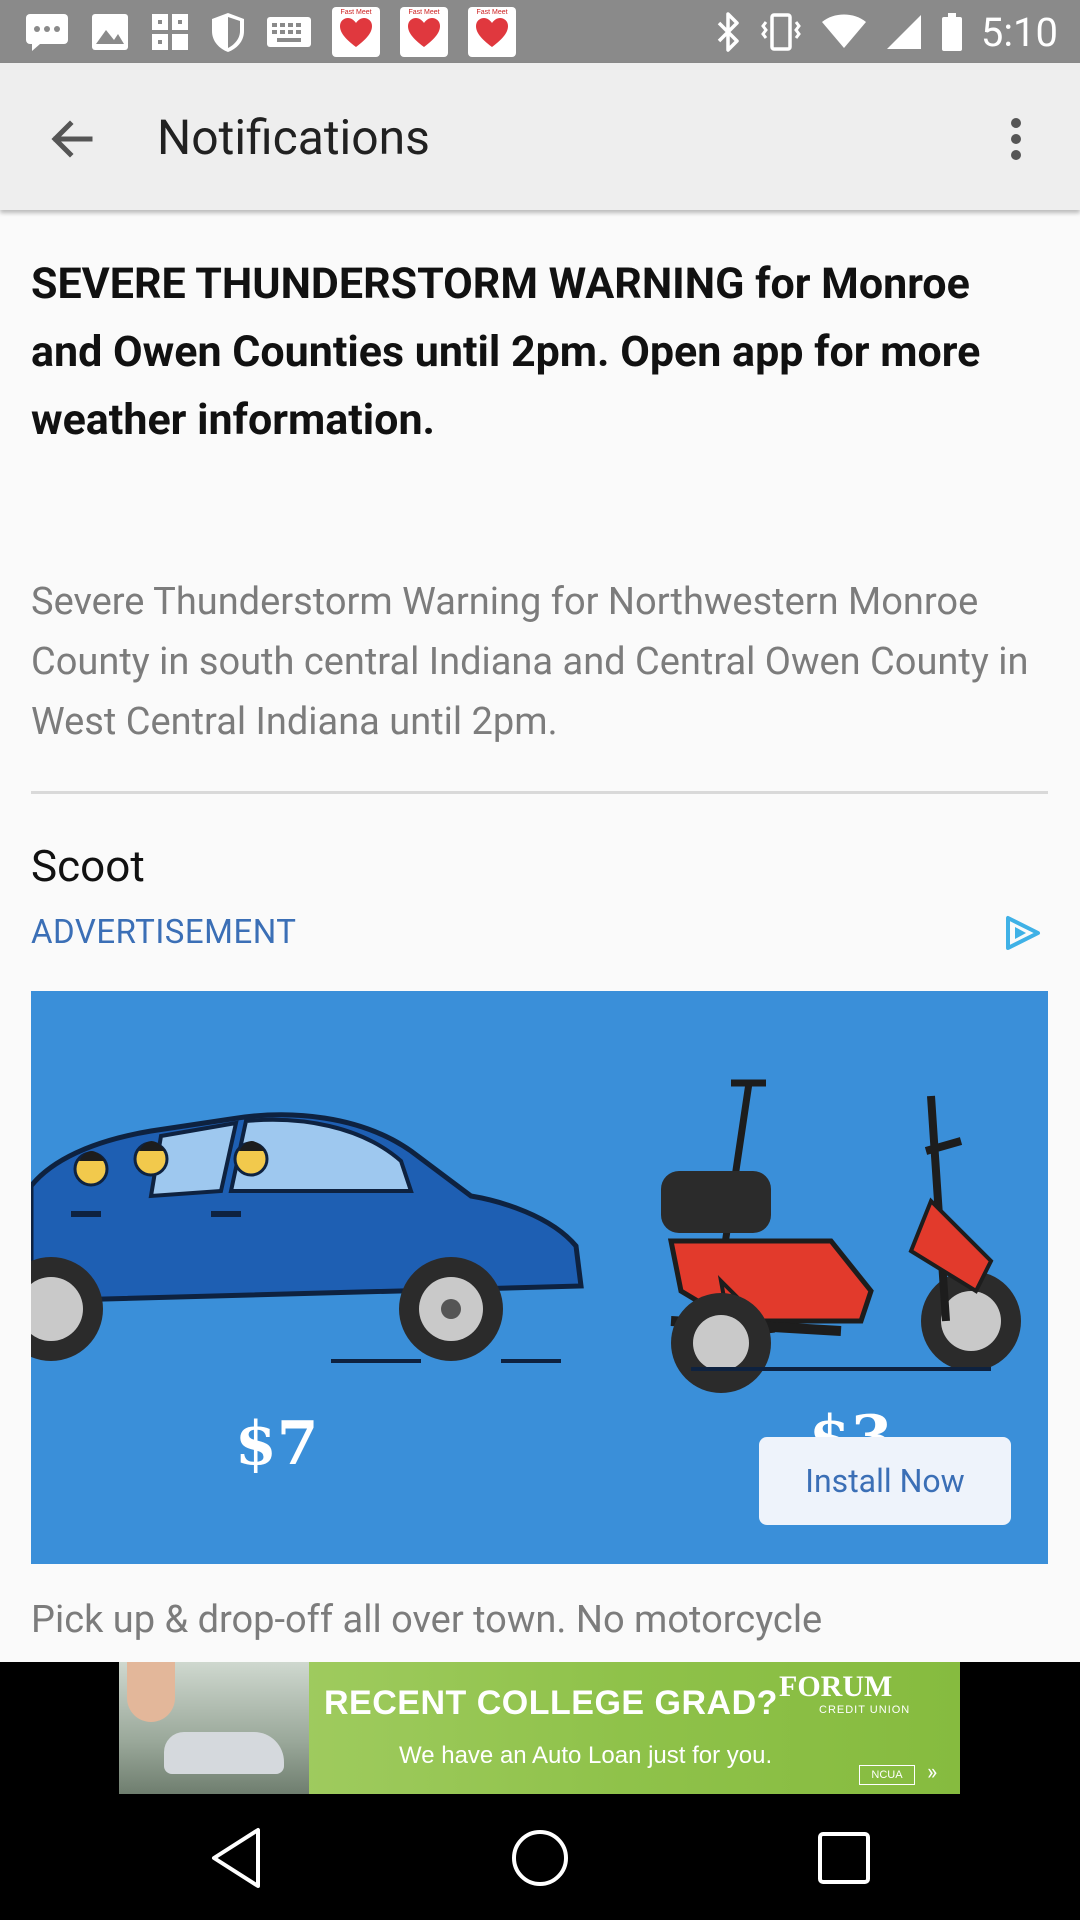  What do you see at coordinates (865, 1710) in the screenshot?
I see `banner-brand-sub: CREDIT UNION` at bounding box center [865, 1710].